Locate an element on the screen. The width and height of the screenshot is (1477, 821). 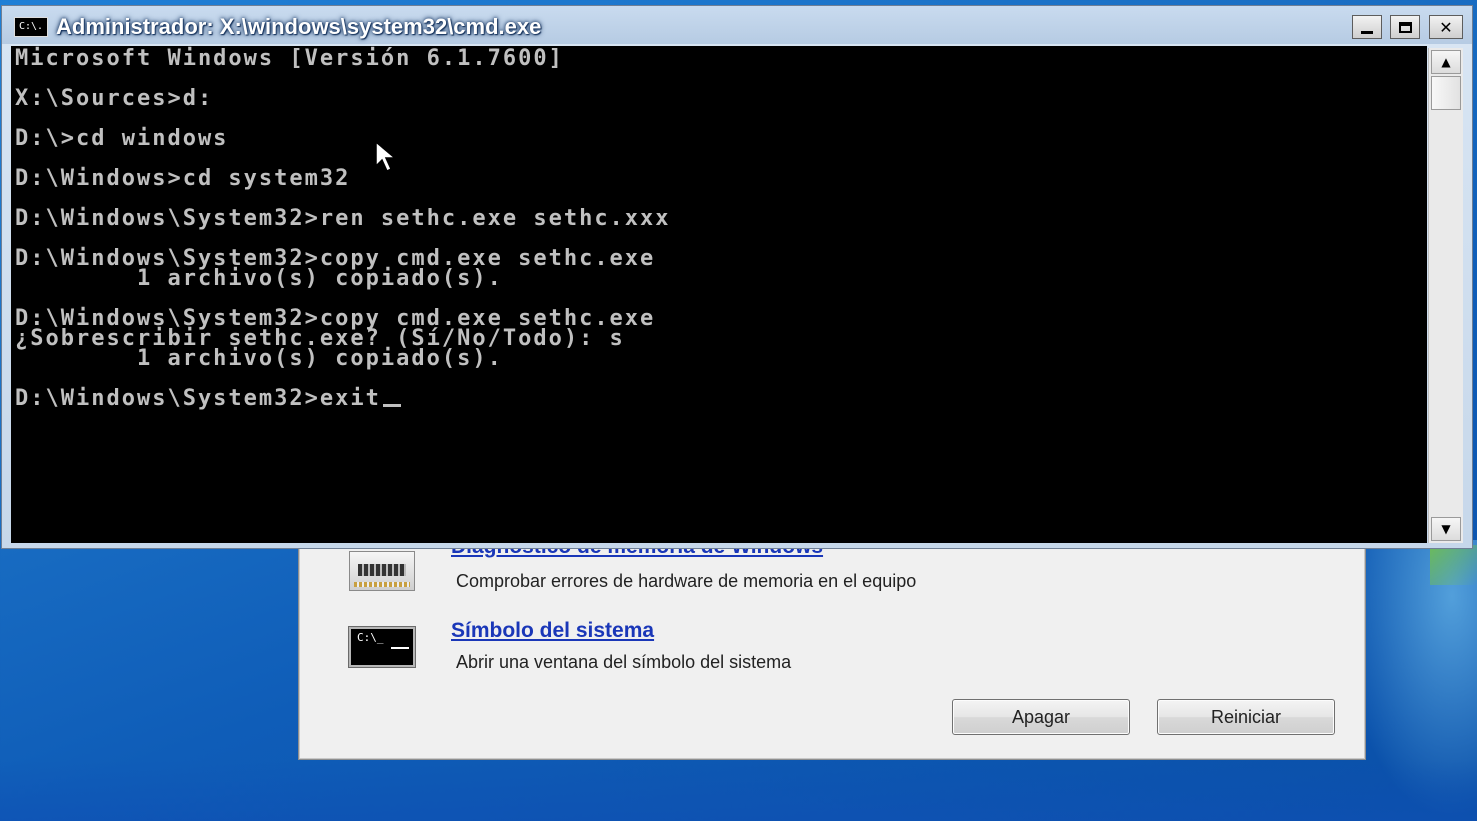
memory-chip-icon is located at coordinates (382, 571).